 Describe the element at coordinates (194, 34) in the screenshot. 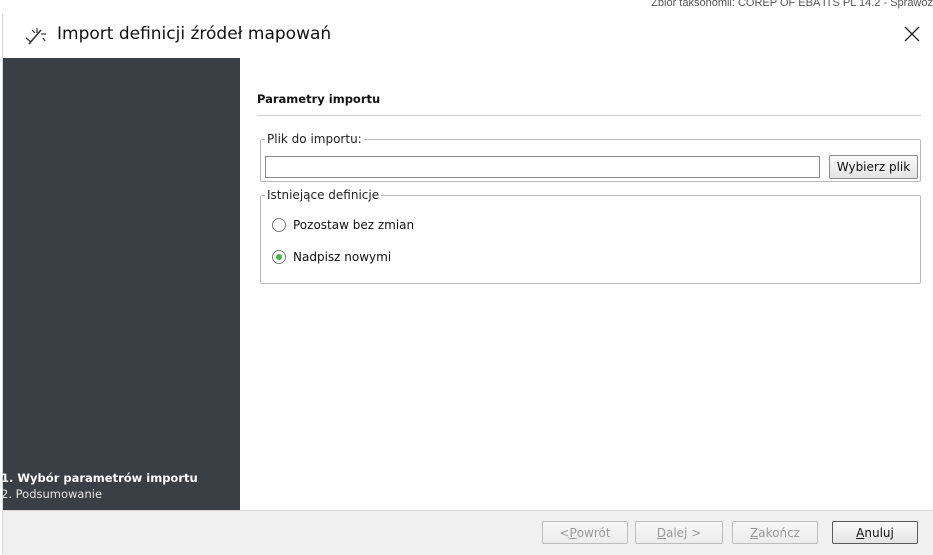

I see `dialog-title: Import definicji źródeł mapowań` at that location.